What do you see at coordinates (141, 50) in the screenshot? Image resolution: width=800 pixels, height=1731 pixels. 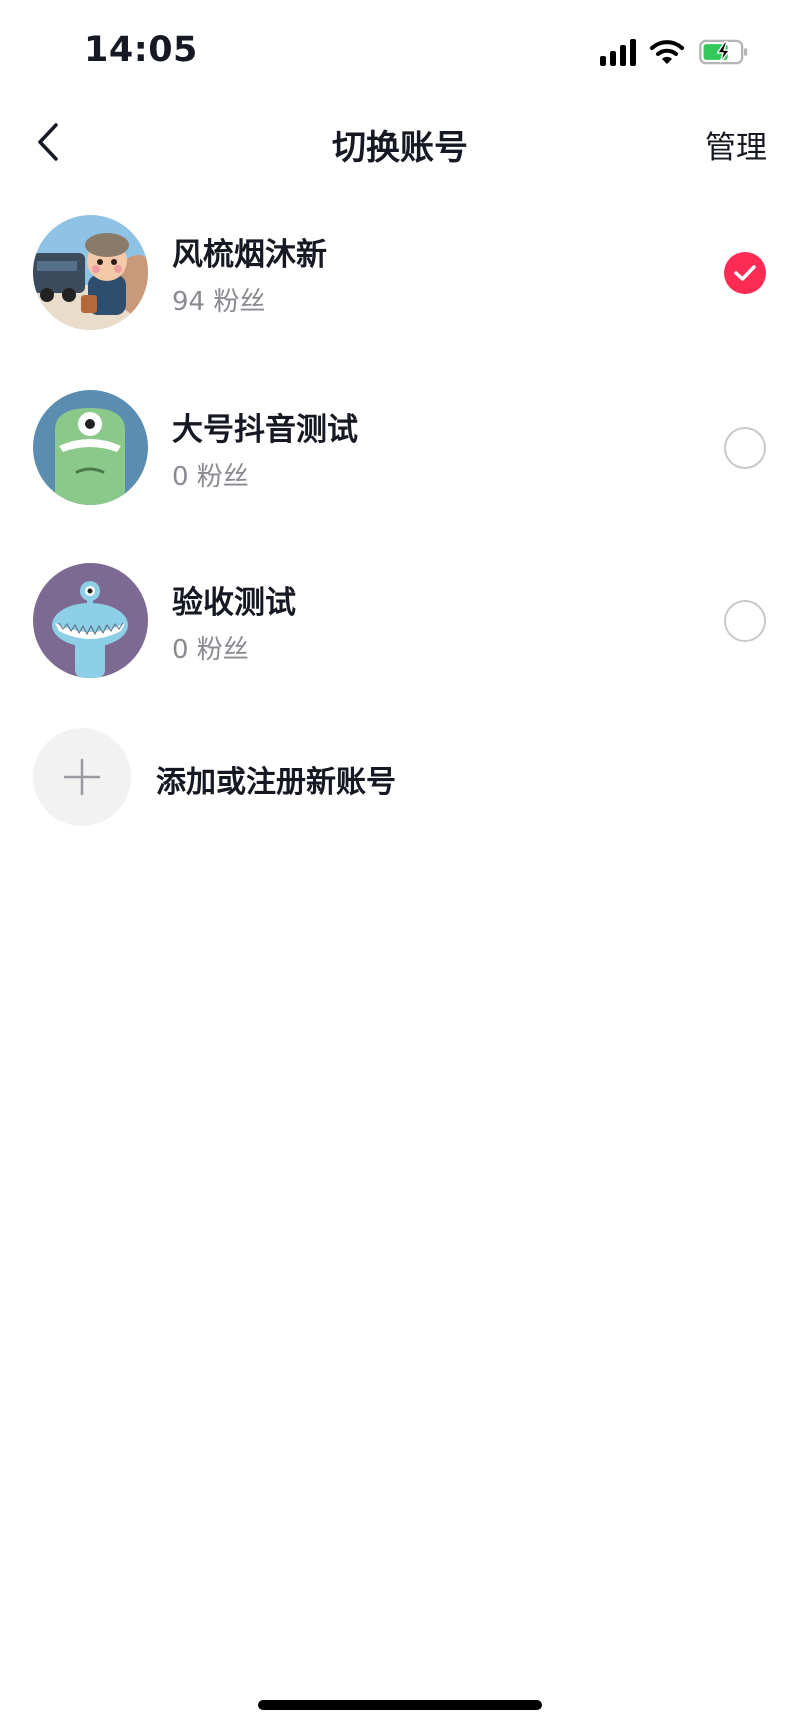 I see `status-time: 14:05` at bounding box center [141, 50].